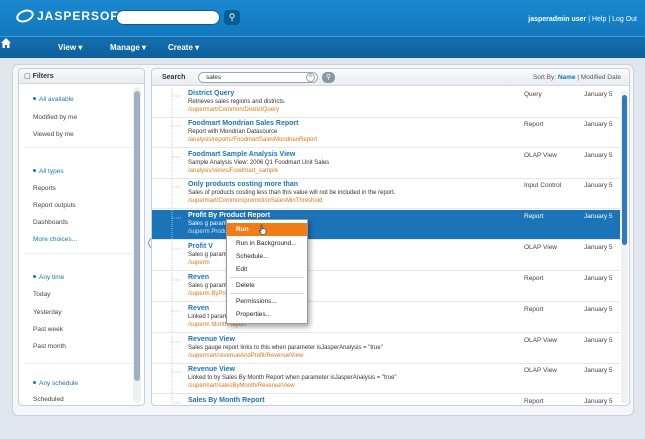  What do you see at coordinates (168, 17) in the screenshot?
I see `global-search-input` at bounding box center [168, 17].